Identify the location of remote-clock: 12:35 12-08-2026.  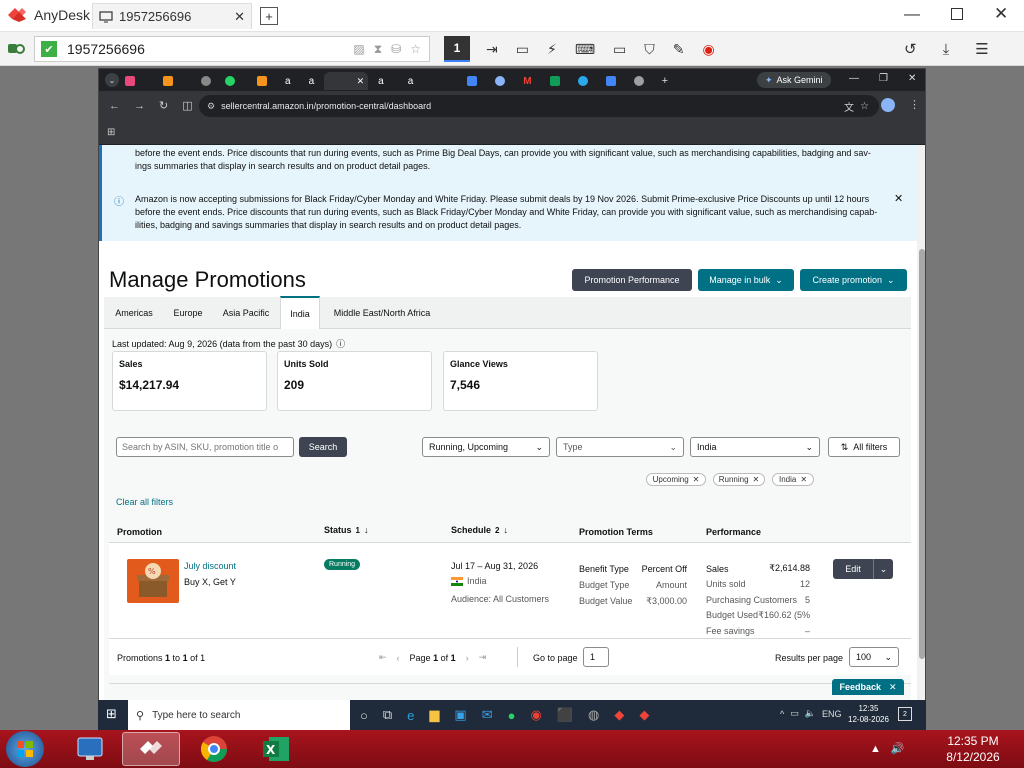
(868, 714).